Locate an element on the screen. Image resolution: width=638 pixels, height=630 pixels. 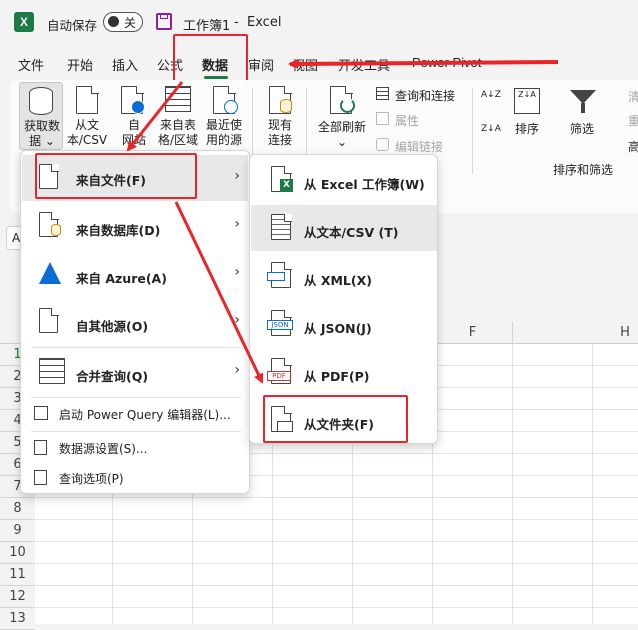
arrow-to-from-folder is located at coordinates (219, 292).